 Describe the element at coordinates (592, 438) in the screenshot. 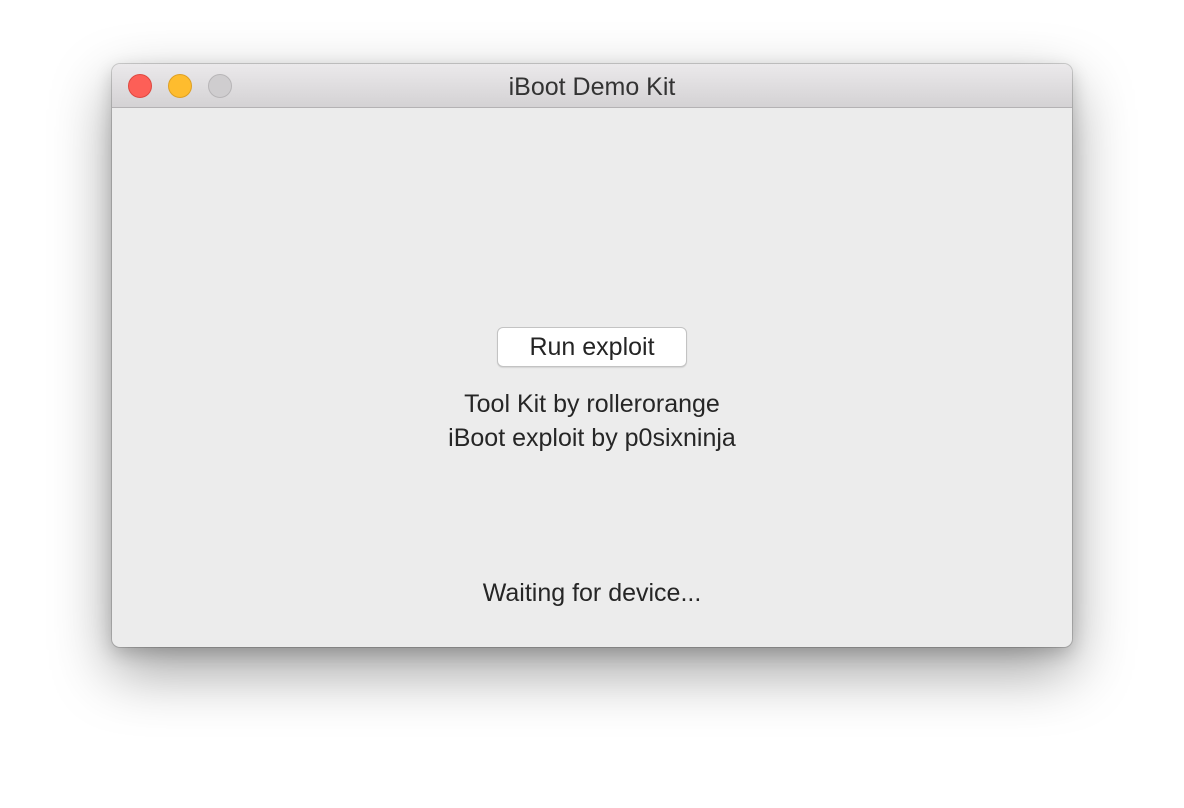

I see `exploit-credit-text: iBoot exploit by p0sixninja` at that location.